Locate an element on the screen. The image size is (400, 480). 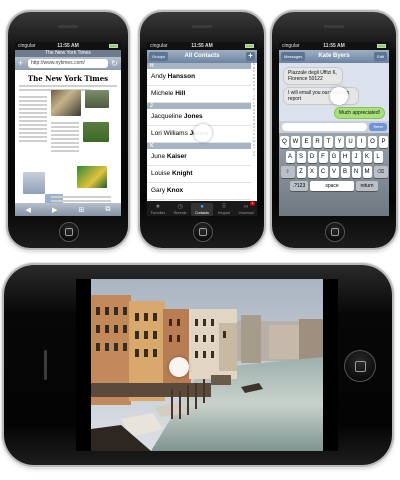
key-t: T is located at coordinates (328, 142).